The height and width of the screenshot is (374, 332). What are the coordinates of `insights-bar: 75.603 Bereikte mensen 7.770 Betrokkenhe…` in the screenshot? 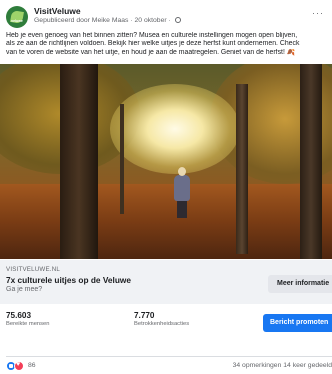 It's located at (166, 328).